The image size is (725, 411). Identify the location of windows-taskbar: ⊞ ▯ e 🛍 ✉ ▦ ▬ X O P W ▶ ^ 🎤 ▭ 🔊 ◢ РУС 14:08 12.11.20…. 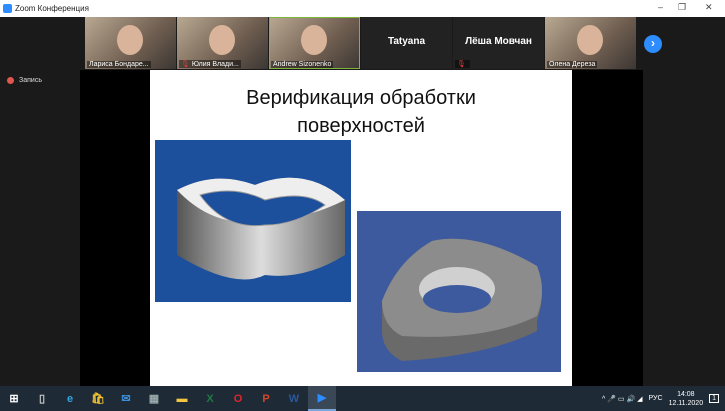
(362, 398).